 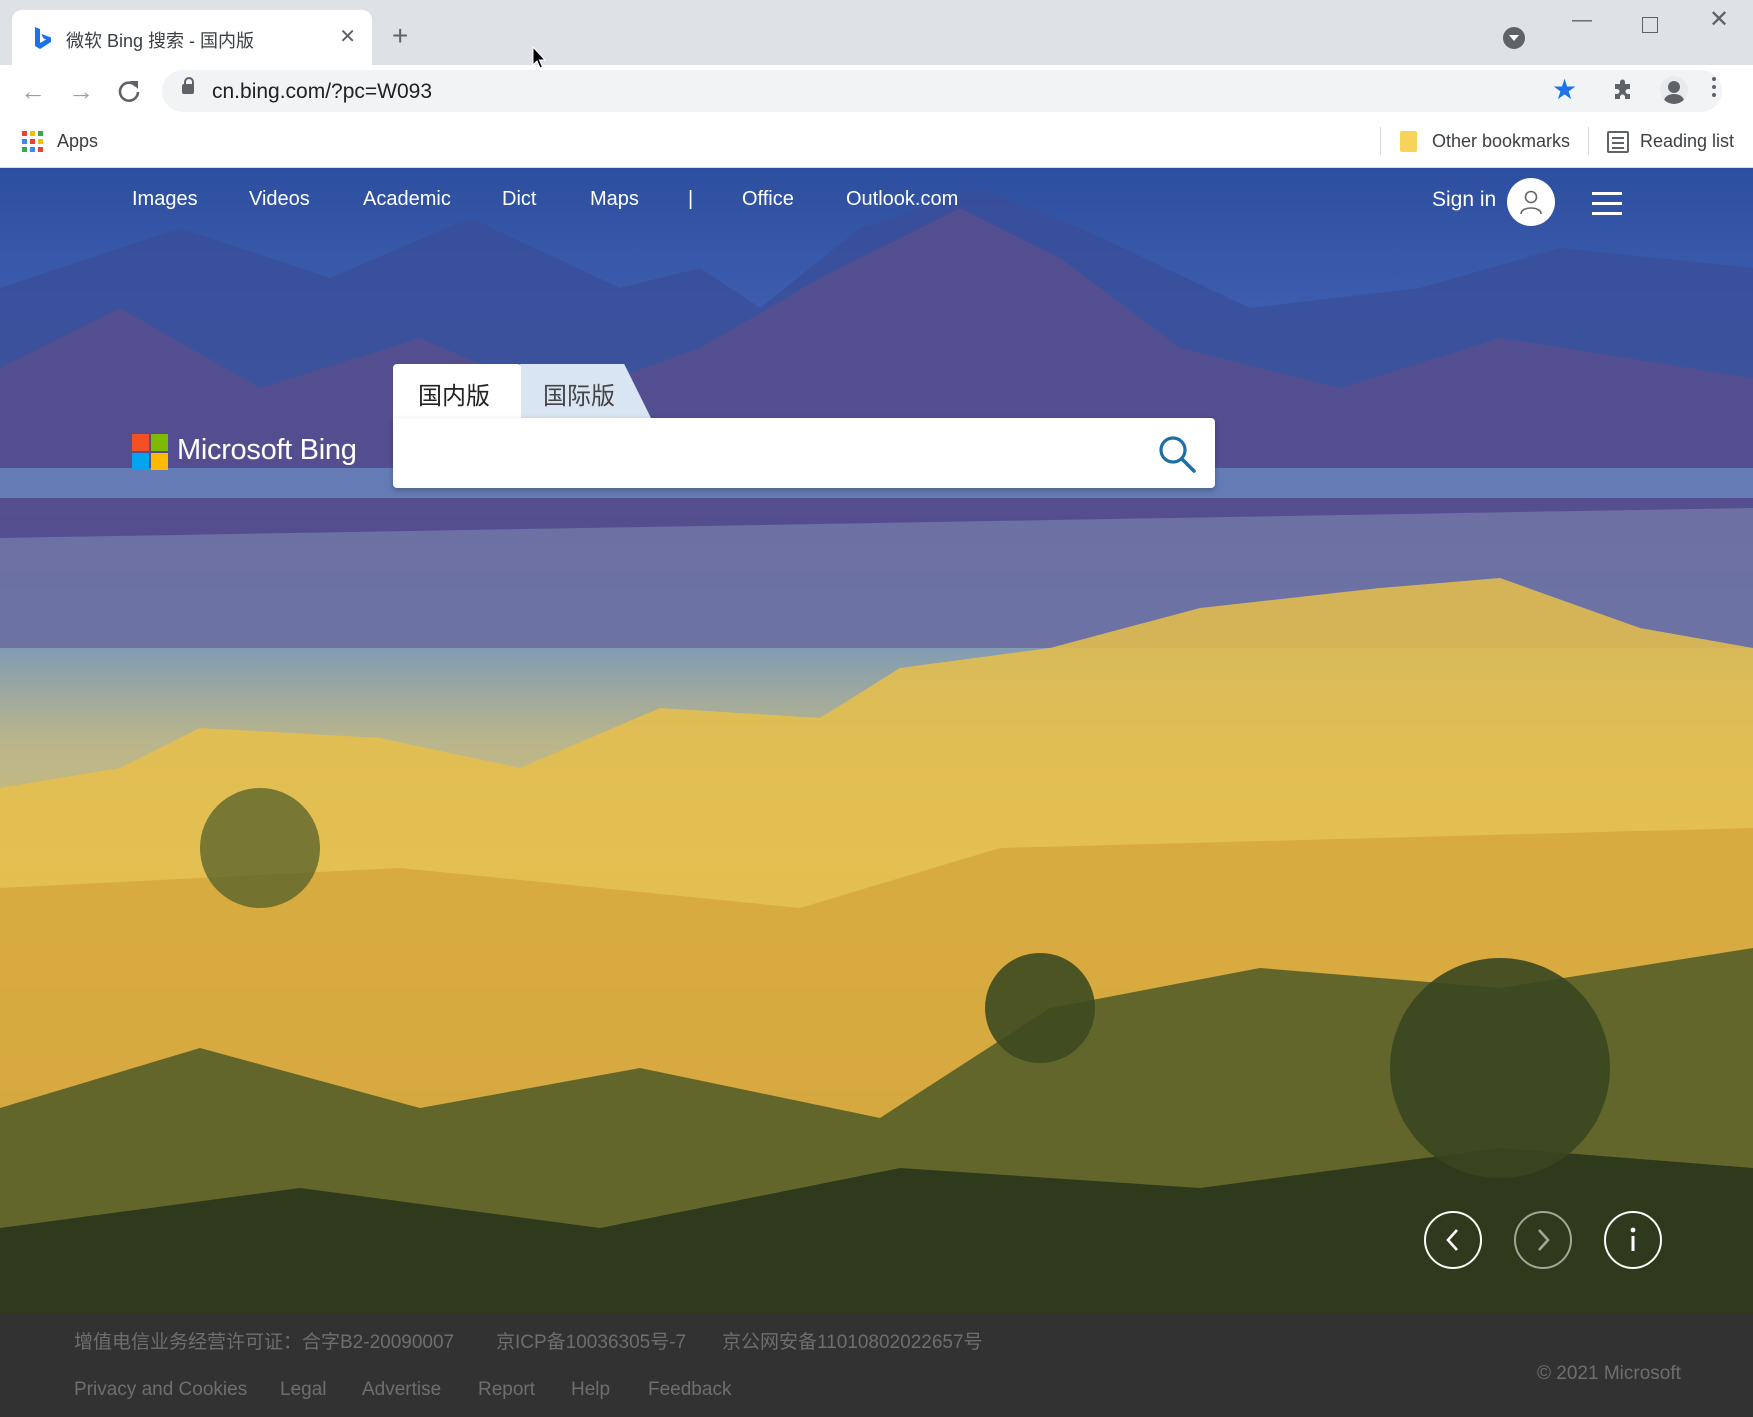 I want to click on info-icon, so click(x=1633, y=1239).